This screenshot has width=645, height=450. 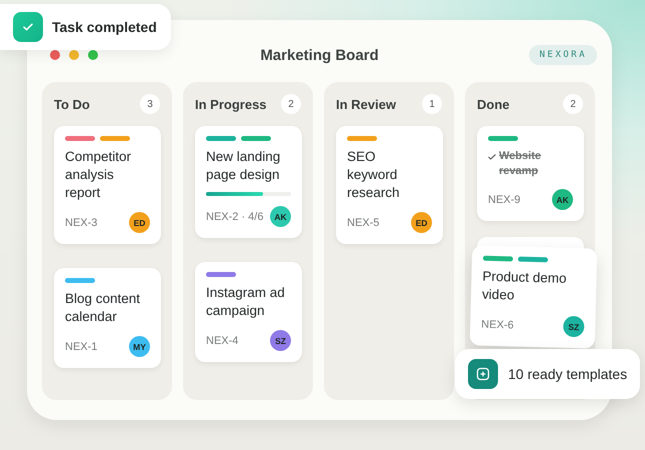 I want to click on count-badge: 3, so click(x=150, y=104).